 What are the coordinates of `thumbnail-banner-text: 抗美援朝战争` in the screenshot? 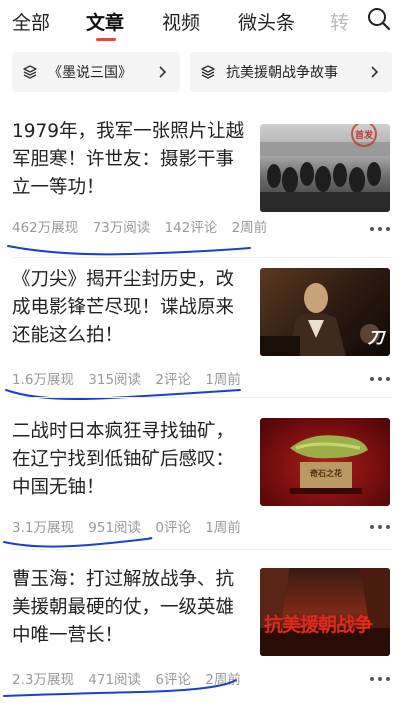 It's located at (318, 625).